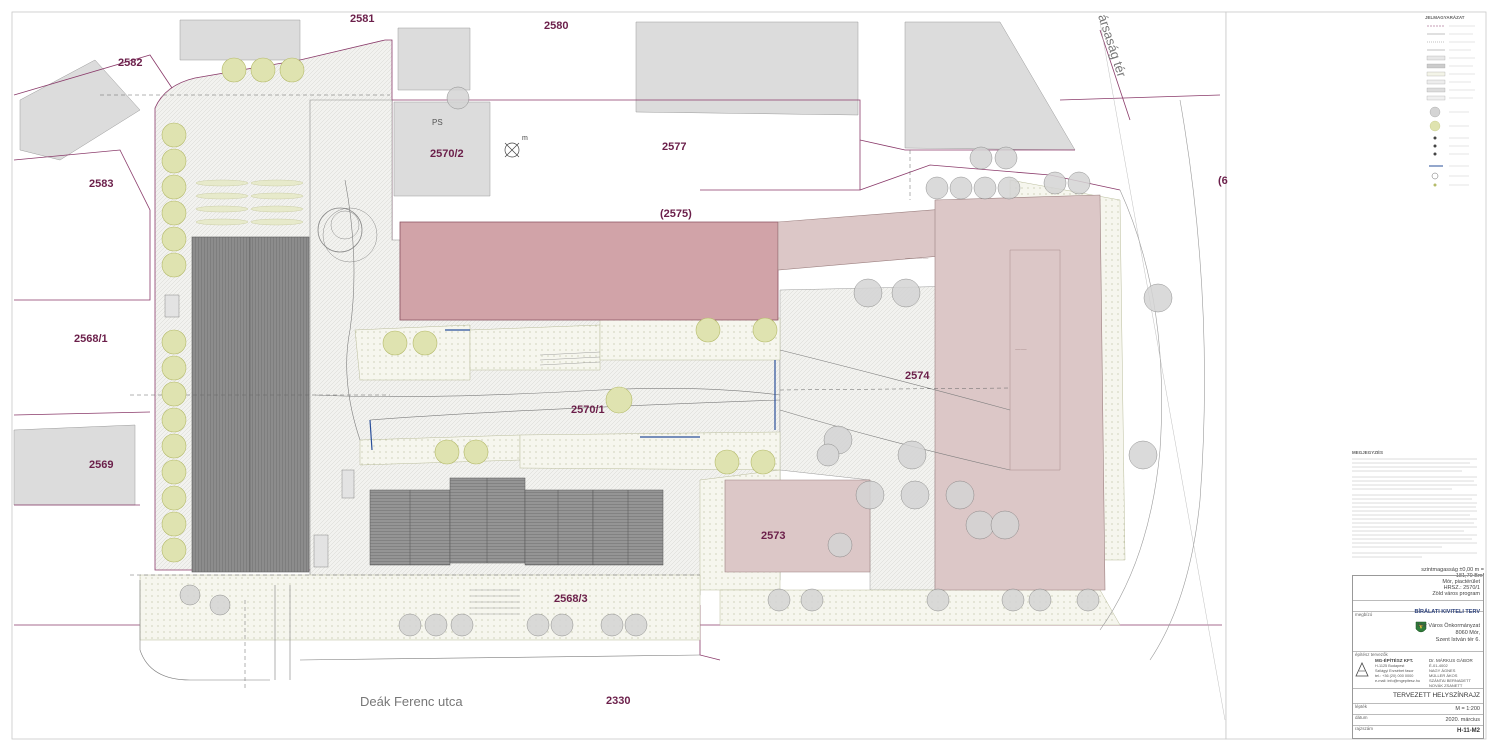 This screenshot has width=1500, height=755. What do you see at coordinates (556, 26) in the screenshot?
I see `parcel-2580: 2580` at bounding box center [556, 26].